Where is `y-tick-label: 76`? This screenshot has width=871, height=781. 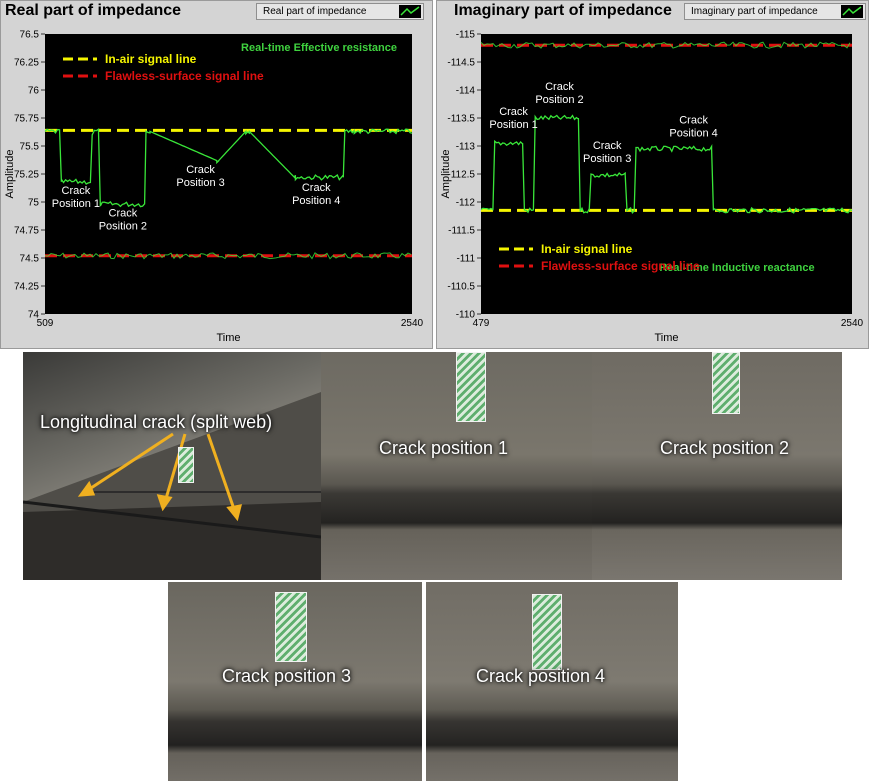 y-tick-label: 76 is located at coordinates (34, 91).